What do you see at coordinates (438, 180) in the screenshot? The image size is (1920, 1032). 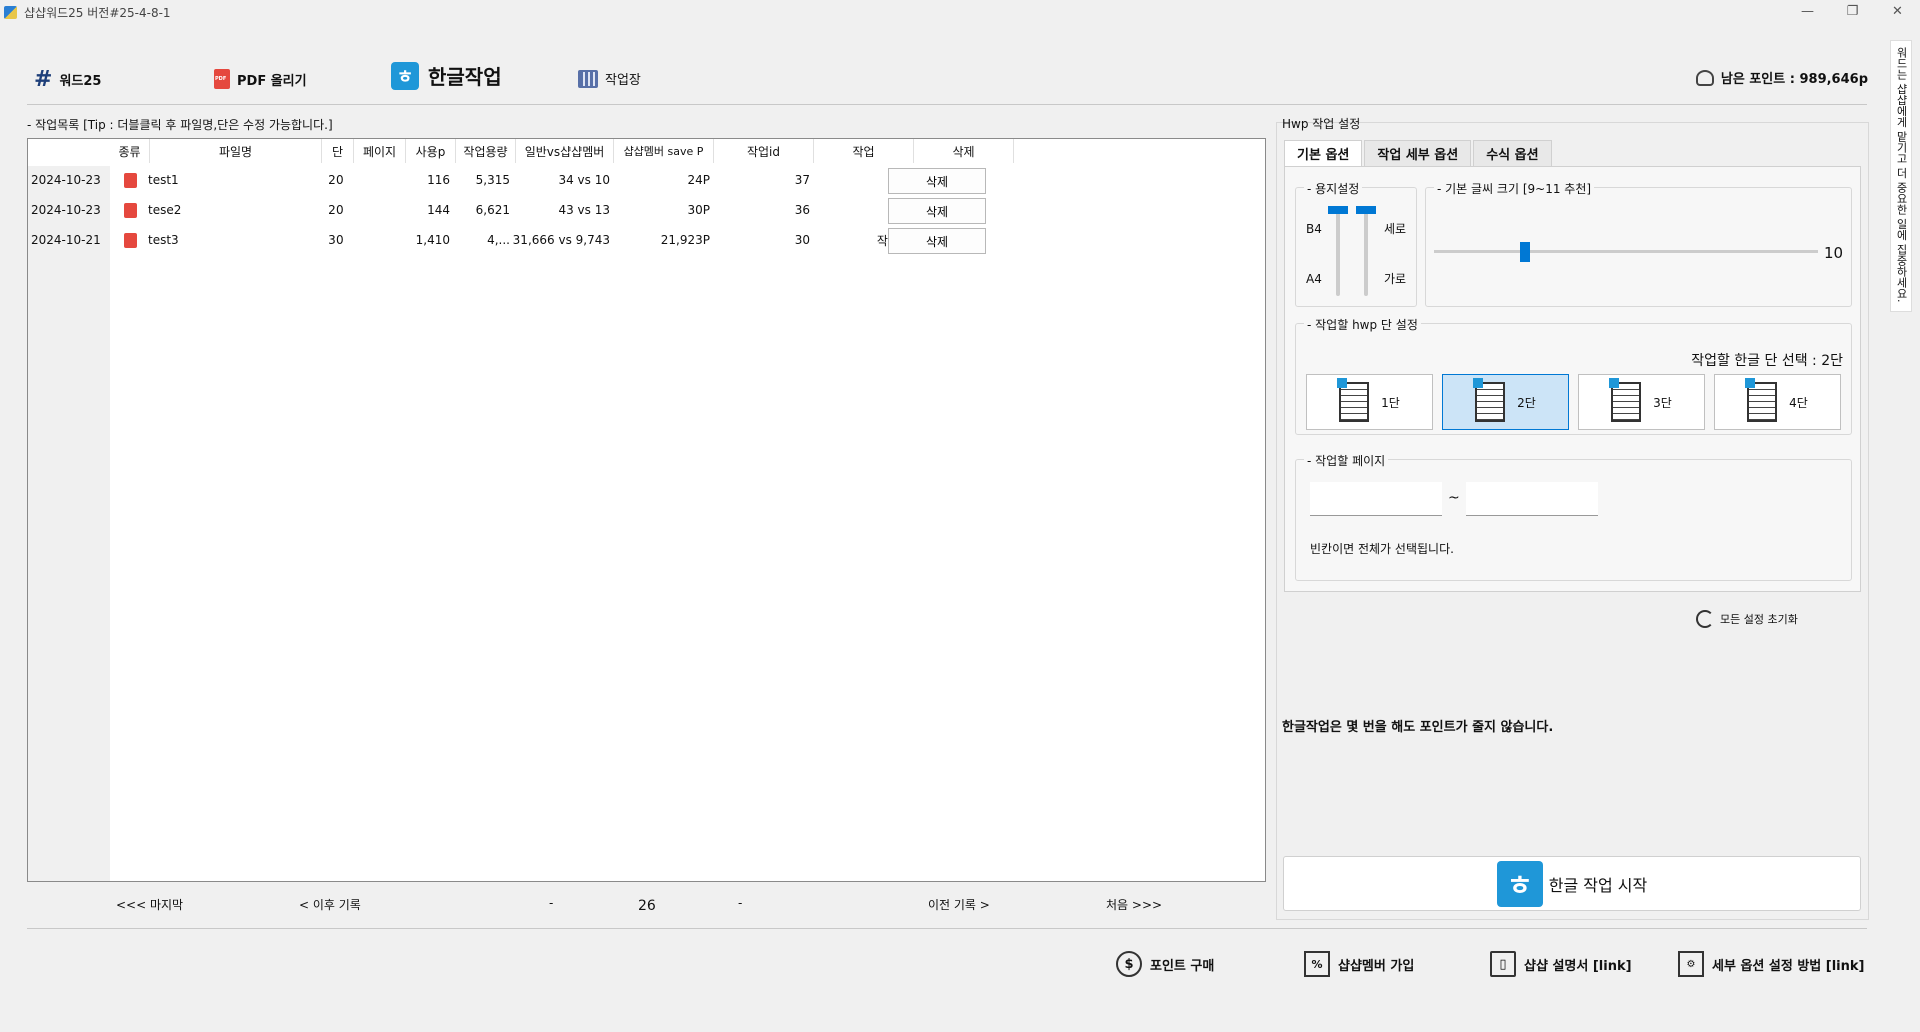 I see `row-used-p: 116` at bounding box center [438, 180].